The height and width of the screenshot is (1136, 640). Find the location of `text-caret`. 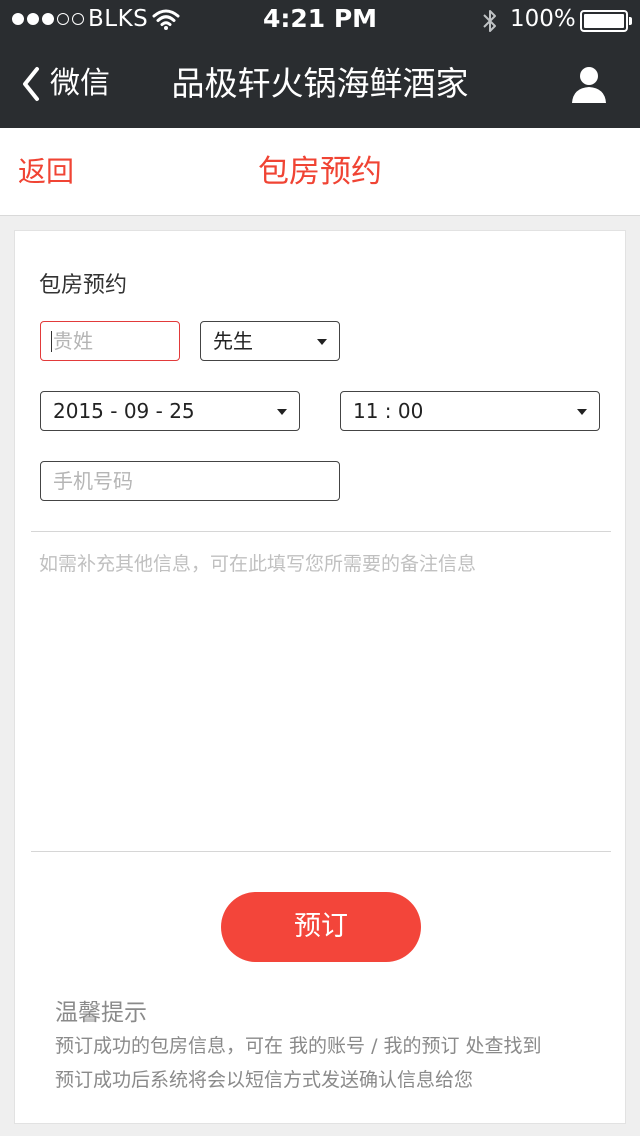

text-caret is located at coordinates (51, 341).